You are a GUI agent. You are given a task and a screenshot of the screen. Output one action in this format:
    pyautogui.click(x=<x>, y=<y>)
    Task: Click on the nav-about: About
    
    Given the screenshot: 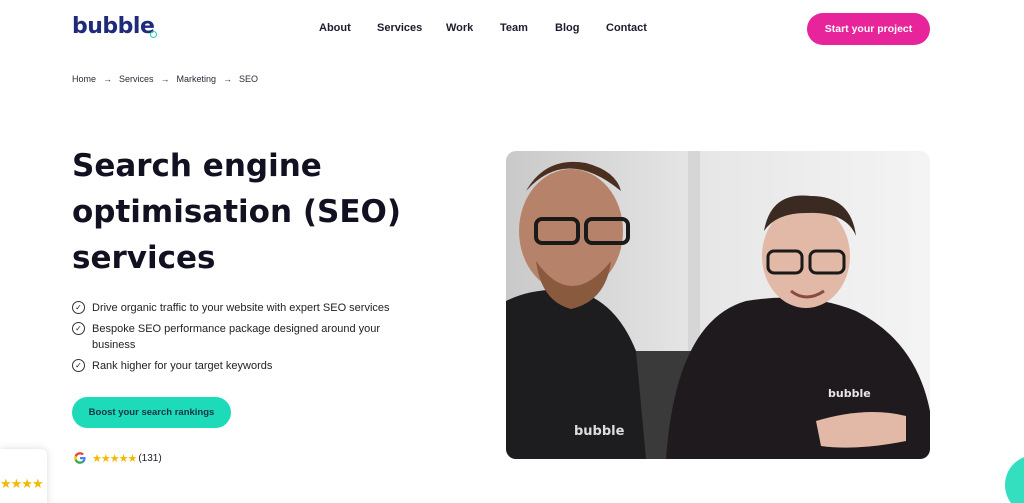 What is the action you would take?
    pyautogui.click(x=335, y=28)
    